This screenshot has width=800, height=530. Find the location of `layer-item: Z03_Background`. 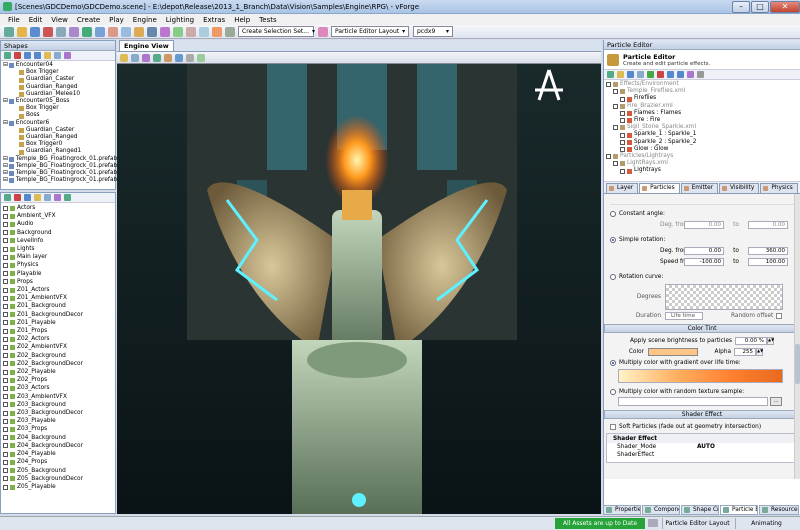

layer-item: Z03_Background is located at coordinates (58, 405).